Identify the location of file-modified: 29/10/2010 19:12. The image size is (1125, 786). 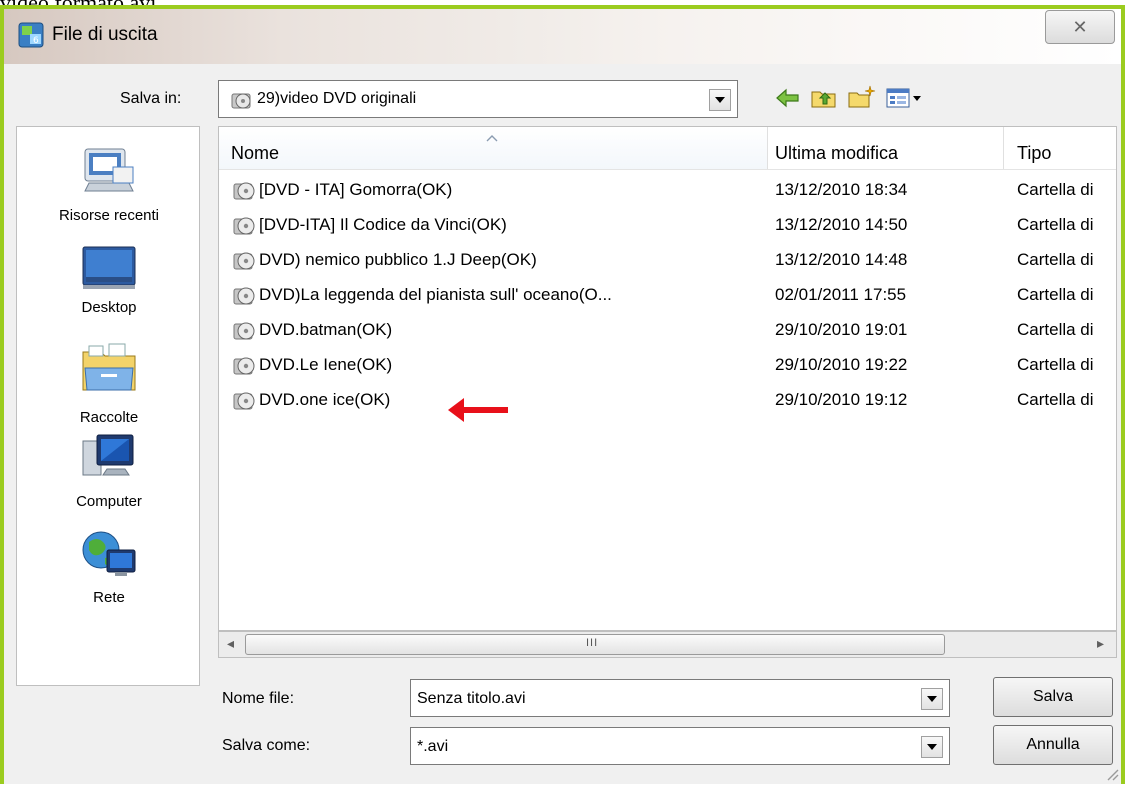
(841, 399).